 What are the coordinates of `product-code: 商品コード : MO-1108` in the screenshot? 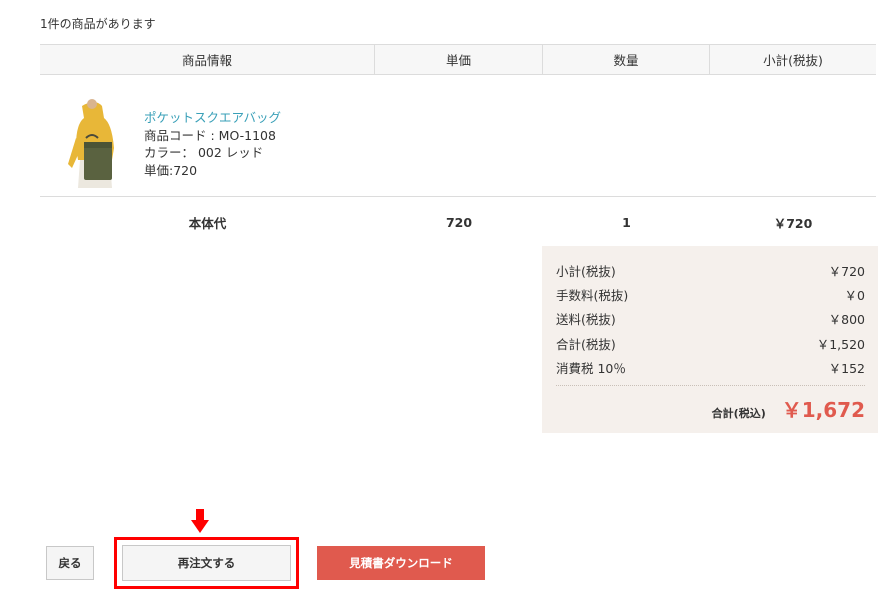 It's located at (210, 135).